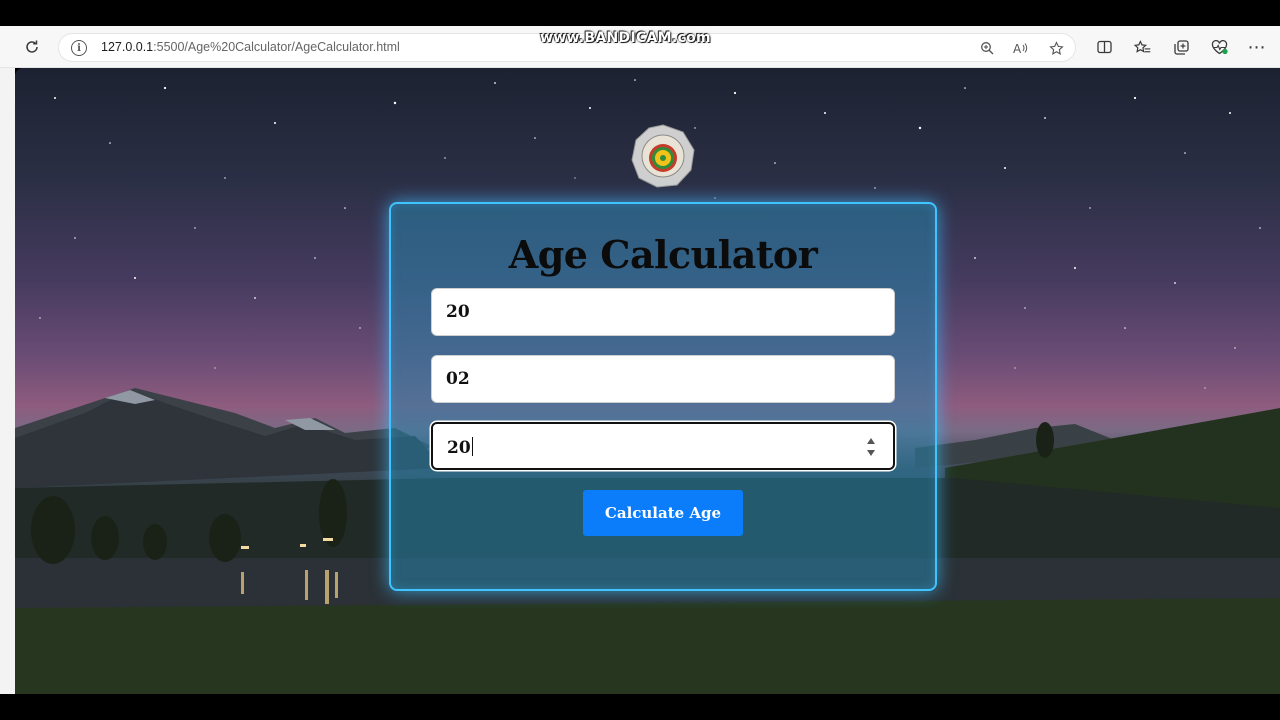 This screenshot has height=720, width=1280. What do you see at coordinates (1056, 48) in the screenshot?
I see `star-icon` at bounding box center [1056, 48].